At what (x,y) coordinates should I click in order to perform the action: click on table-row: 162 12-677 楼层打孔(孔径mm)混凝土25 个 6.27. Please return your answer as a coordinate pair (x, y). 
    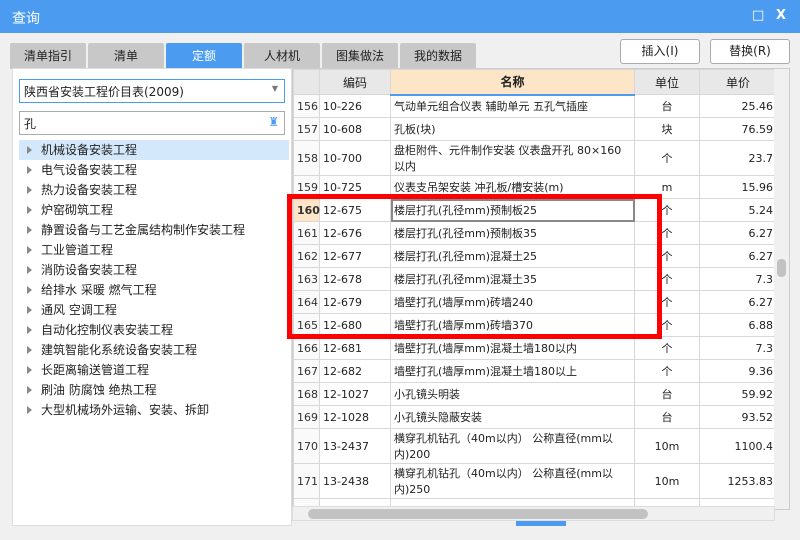
    Looking at the image, I should click on (535, 256).